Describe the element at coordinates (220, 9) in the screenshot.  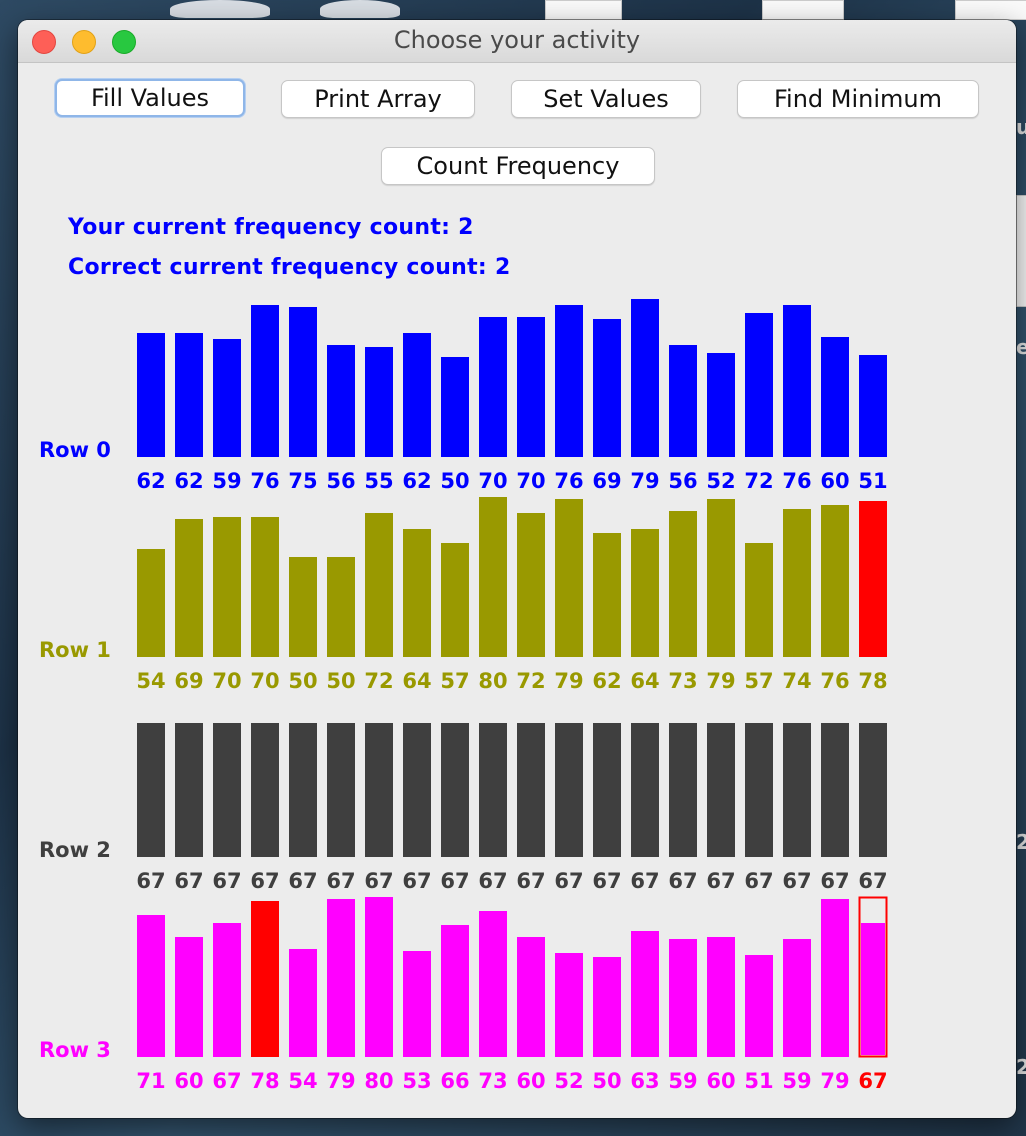
I see `desktop-shape` at that location.